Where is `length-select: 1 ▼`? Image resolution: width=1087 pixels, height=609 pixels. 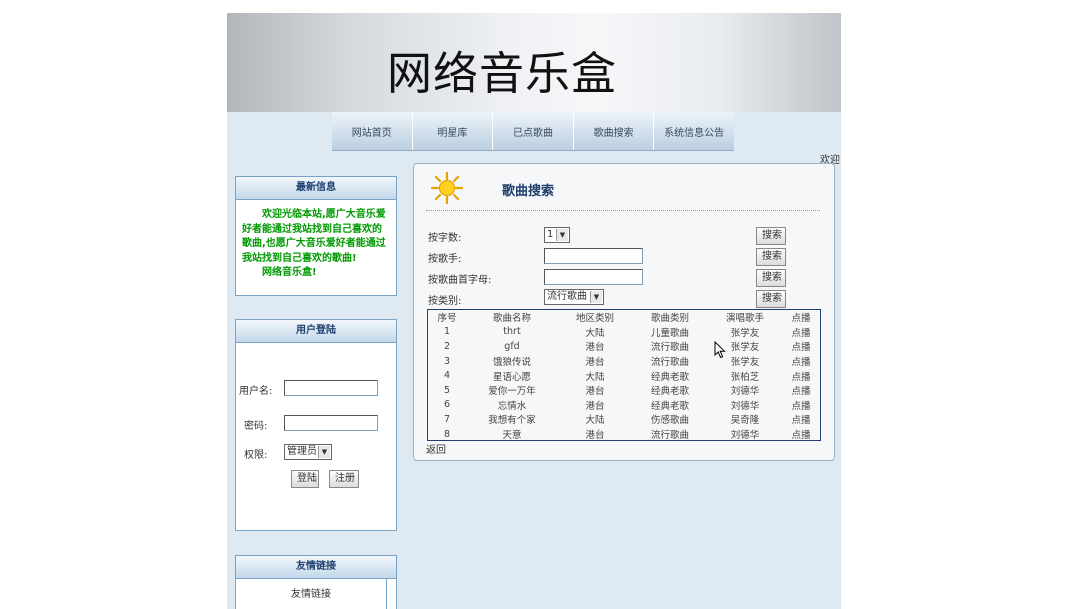
length-select: 1 ▼ is located at coordinates (557, 235).